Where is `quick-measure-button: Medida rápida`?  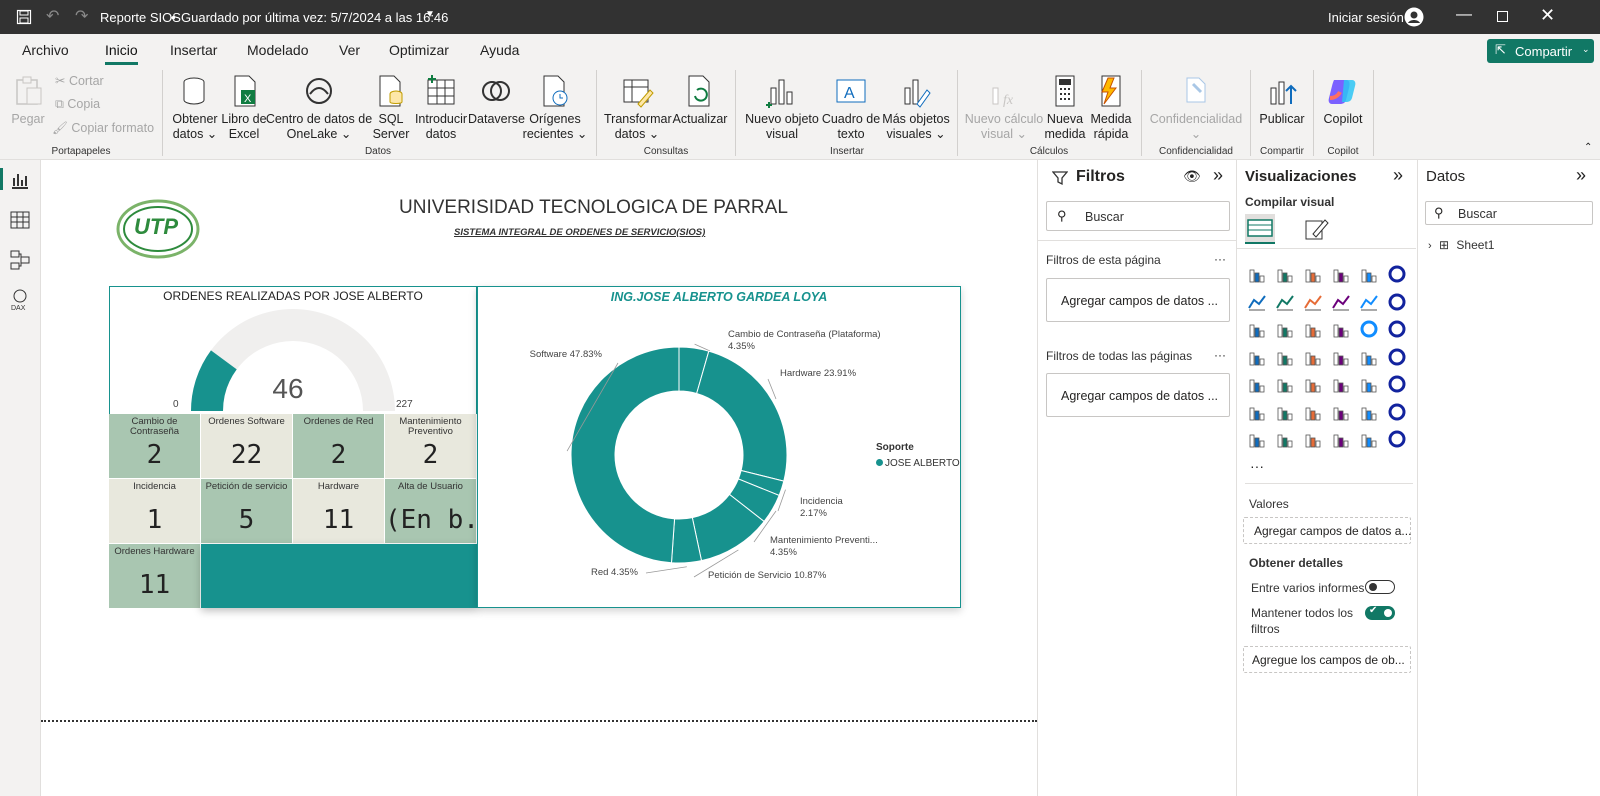
quick-measure-button: Medida rápida is located at coordinates (1111, 108).